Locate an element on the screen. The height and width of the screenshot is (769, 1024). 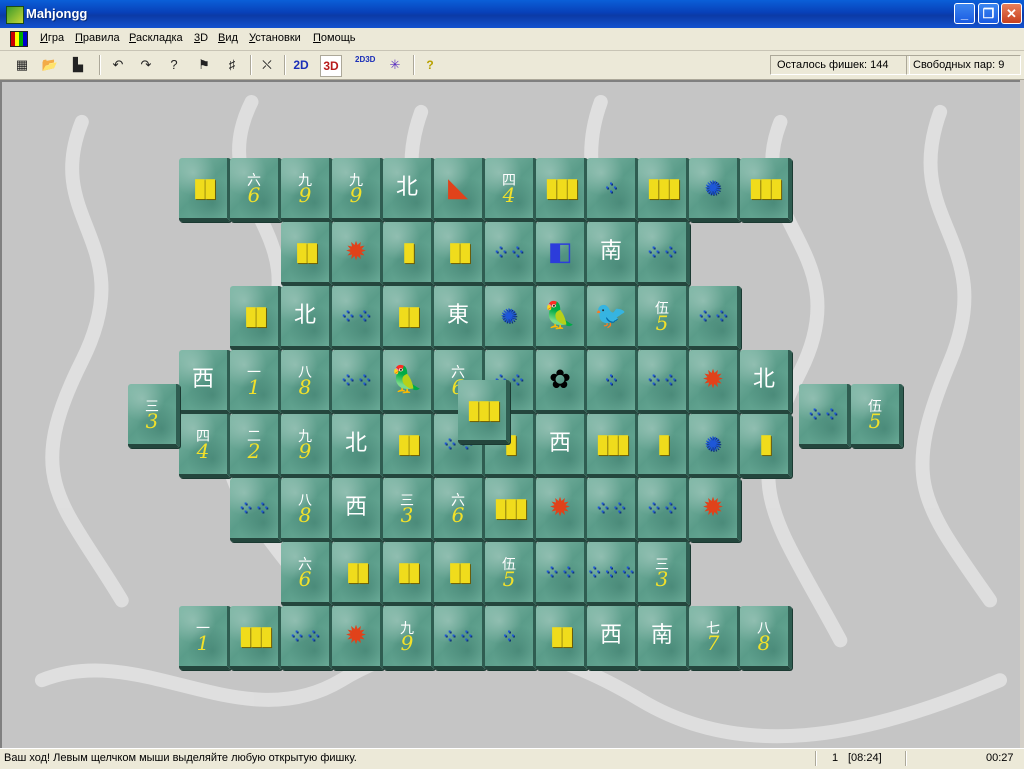
mahjong-tile: 南 is located at coordinates (613, 254).